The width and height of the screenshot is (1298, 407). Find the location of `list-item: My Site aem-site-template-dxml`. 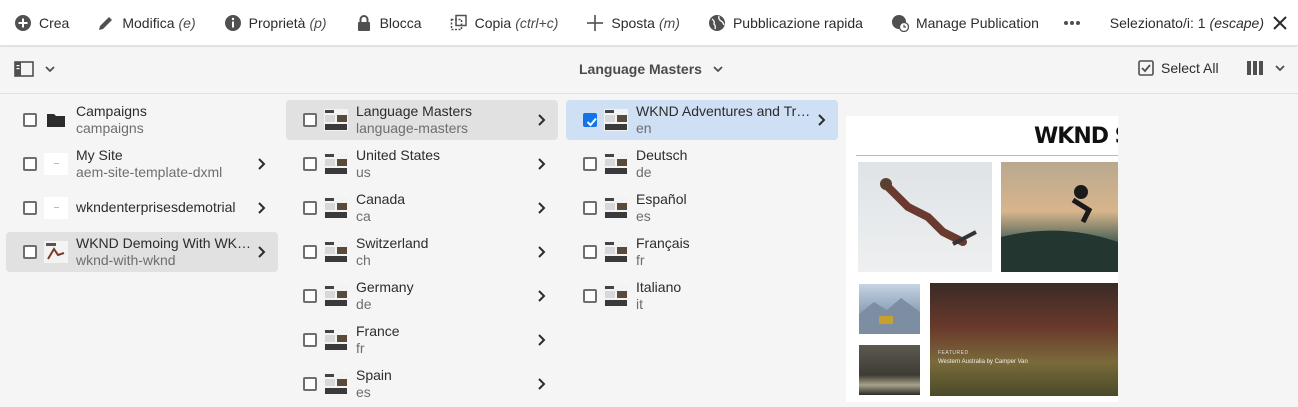

list-item: My Site aem-site-template-dxml is located at coordinates (142, 164).